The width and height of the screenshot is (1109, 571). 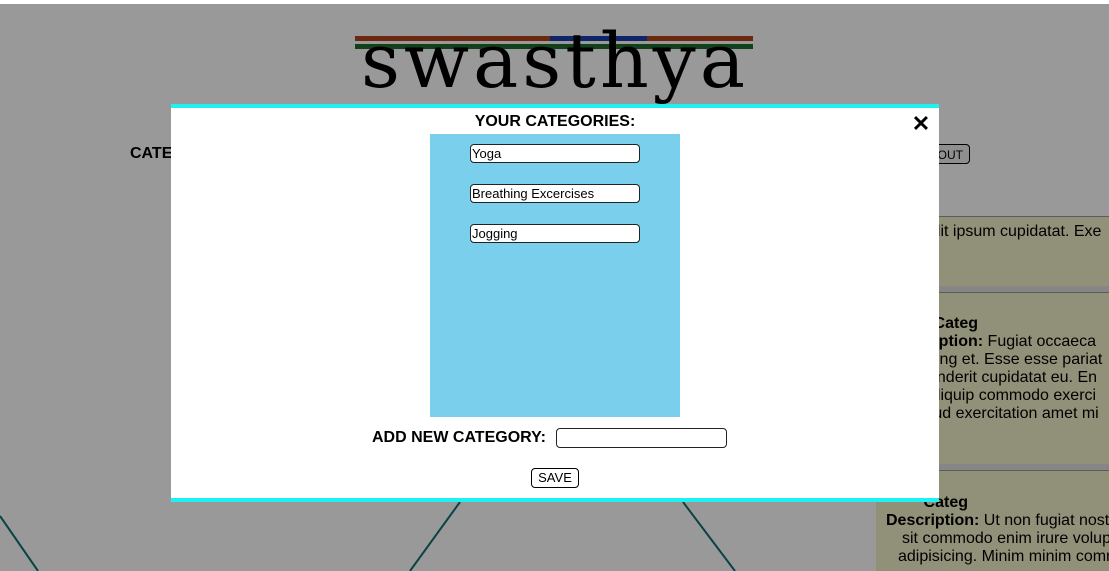 What do you see at coordinates (555, 478) in the screenshot?
I see `save-button: SAVE` at bounding box center [555, 478].